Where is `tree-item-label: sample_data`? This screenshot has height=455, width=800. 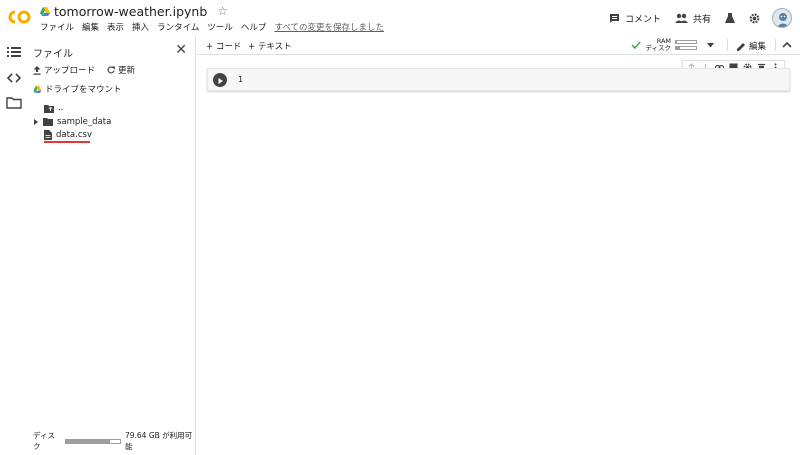 tree-item-label: sample_data is located at coordinates (84, 122).